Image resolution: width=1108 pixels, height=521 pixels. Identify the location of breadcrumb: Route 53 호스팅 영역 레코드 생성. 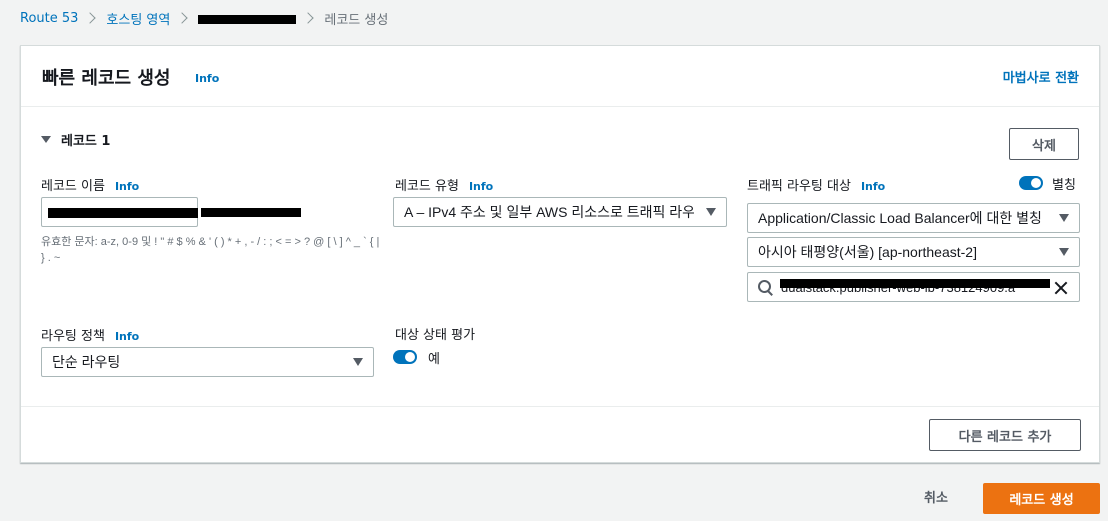
(204, 18).